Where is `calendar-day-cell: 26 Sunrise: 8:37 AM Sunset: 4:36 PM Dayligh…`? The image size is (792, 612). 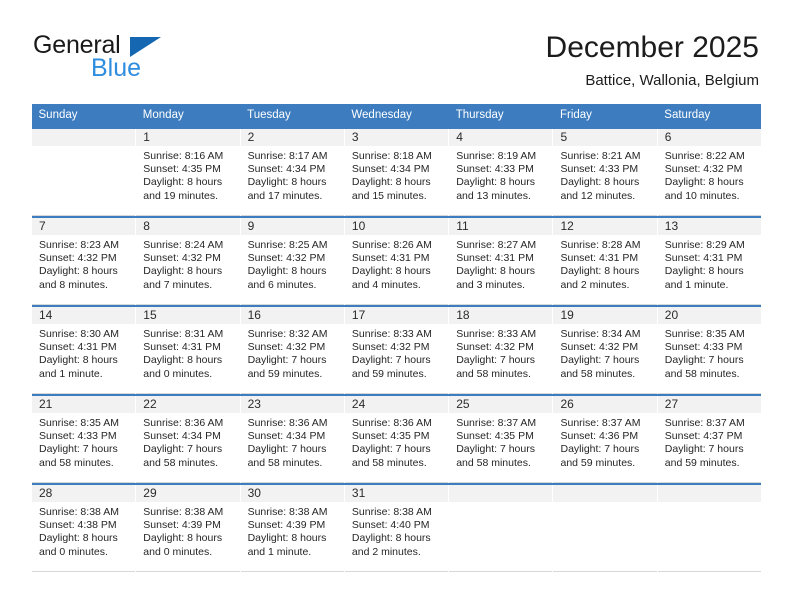
calendar-day-cell: 26 Sunrise: 8:37 AM Sunset: 4:36 PM Dayligh… is located at coordinates (605, 439).